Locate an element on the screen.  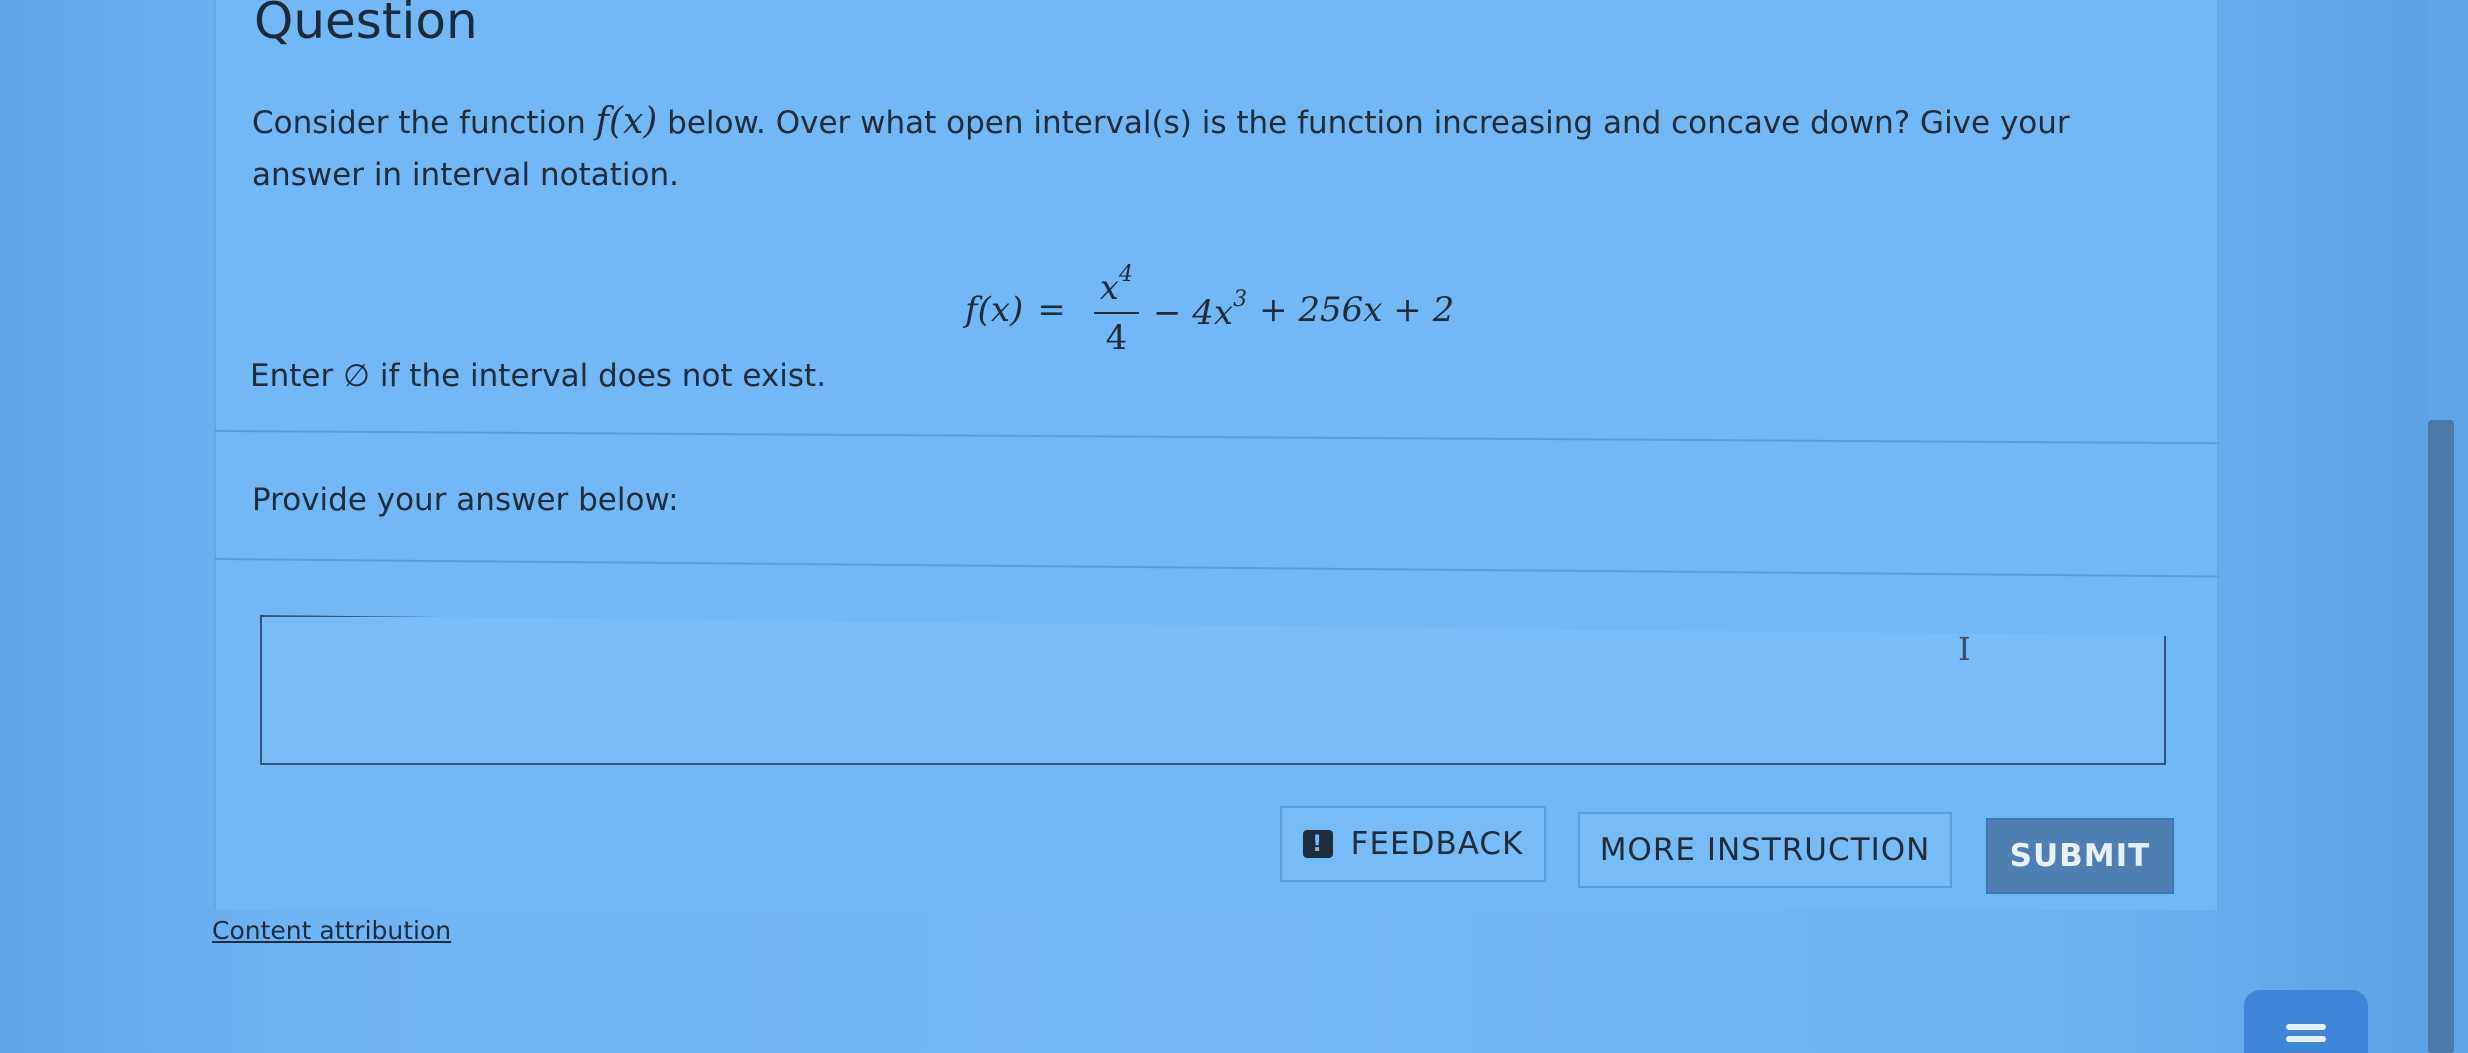
numerator-base: x is located at coordinates (1109, 288).